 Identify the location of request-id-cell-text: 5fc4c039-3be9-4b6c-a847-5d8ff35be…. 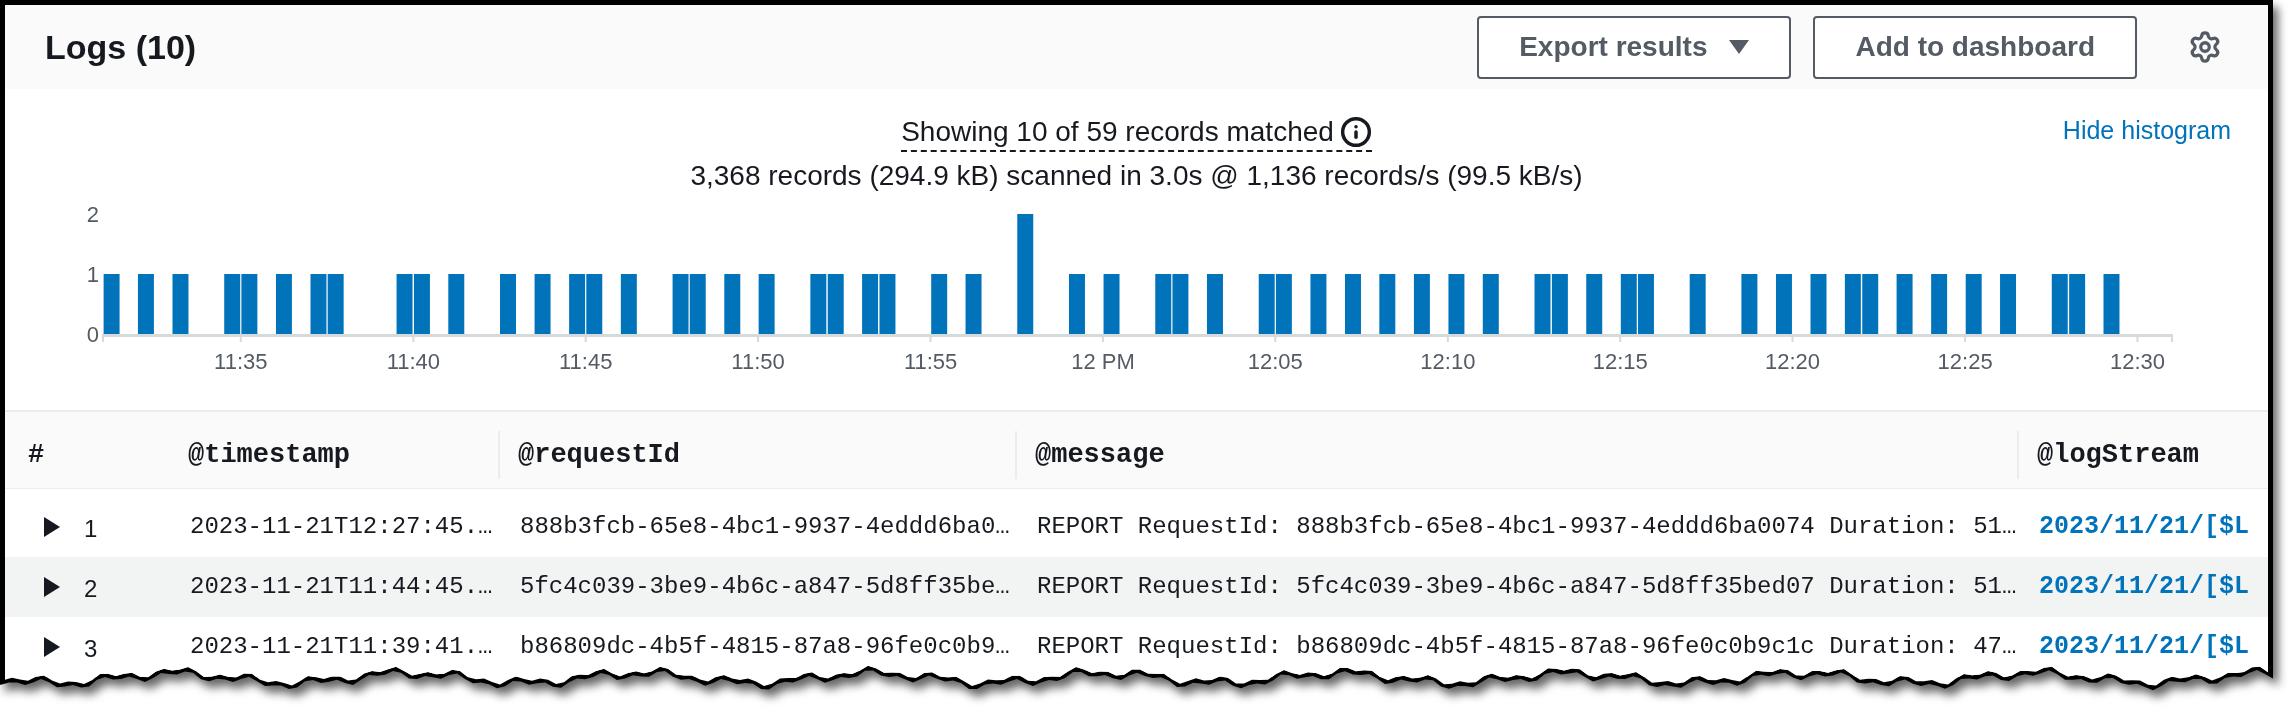
(765, 587).